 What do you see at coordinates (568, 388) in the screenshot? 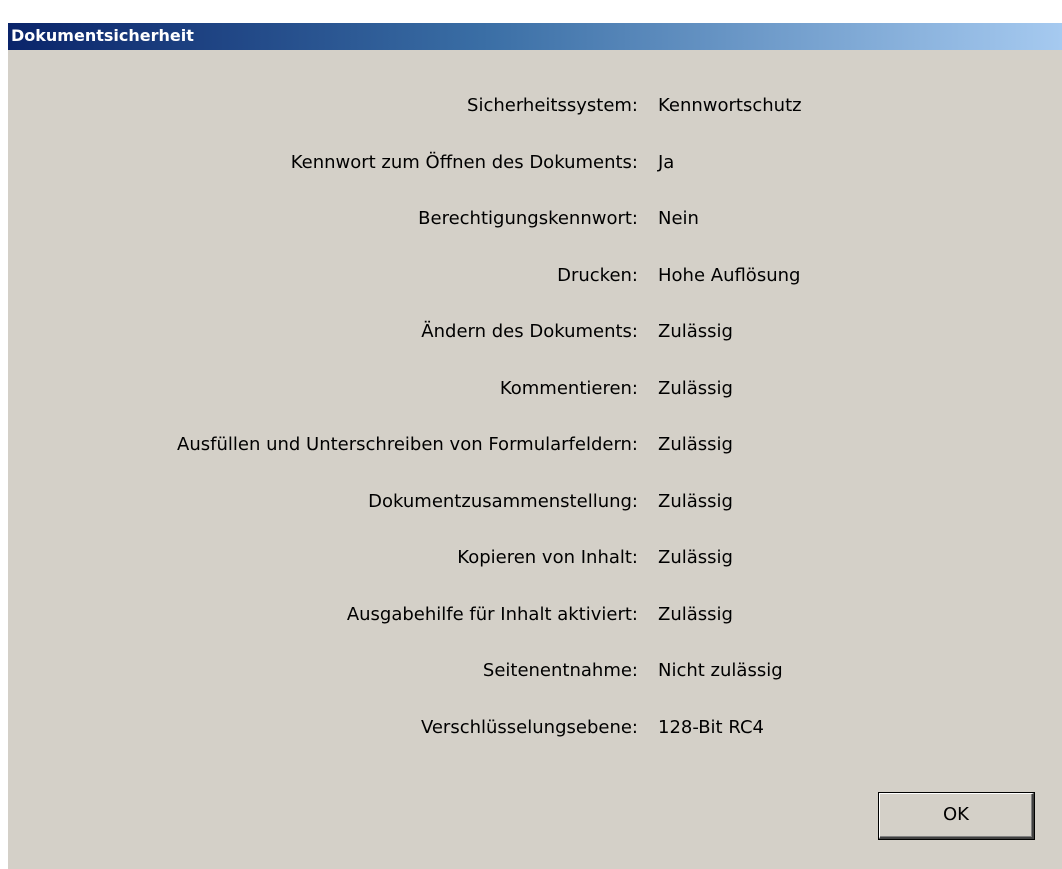
I see `property-label: Kommentieren:` at bounding box center [568, 388].